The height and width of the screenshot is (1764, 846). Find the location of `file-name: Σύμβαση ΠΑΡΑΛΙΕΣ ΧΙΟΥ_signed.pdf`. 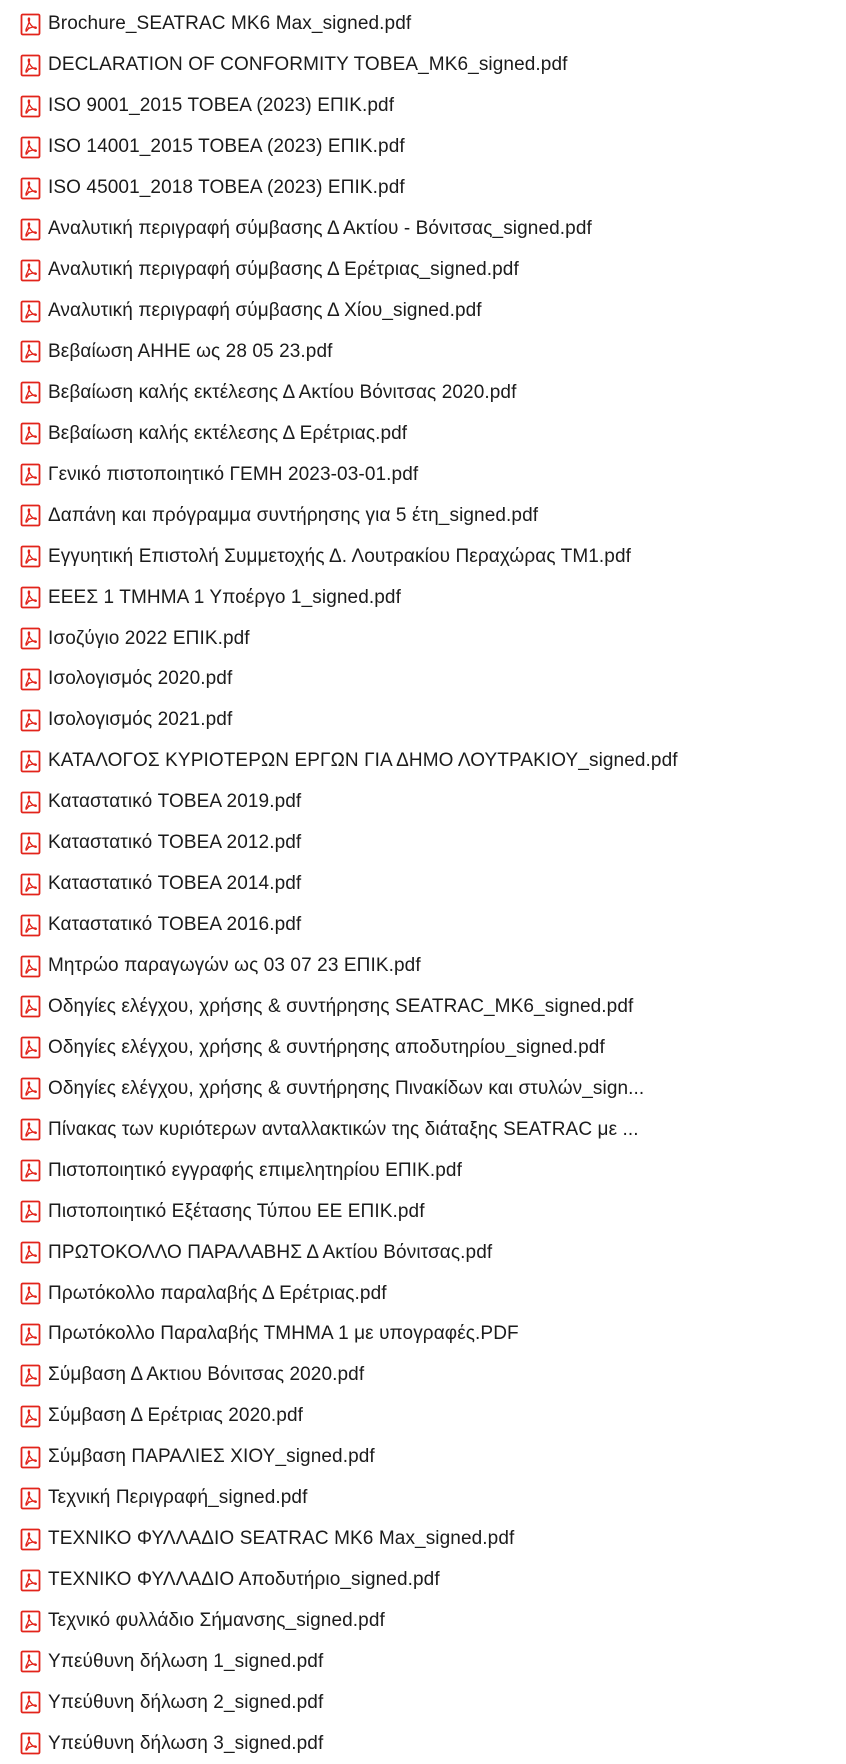

file-name: Σύμβαση ΠΑΡΑΛΙΕΣ ΧΙΟΥ_signed.pdf is located at coordinates (211, 1457).